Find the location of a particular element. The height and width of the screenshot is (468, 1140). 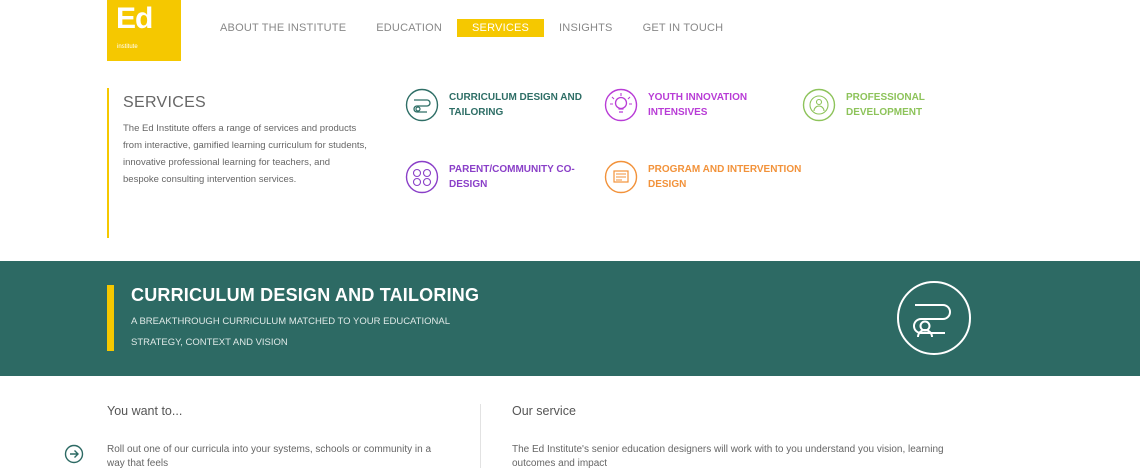

nav-item-services: SERVICES is located at coordinates (501, 28).